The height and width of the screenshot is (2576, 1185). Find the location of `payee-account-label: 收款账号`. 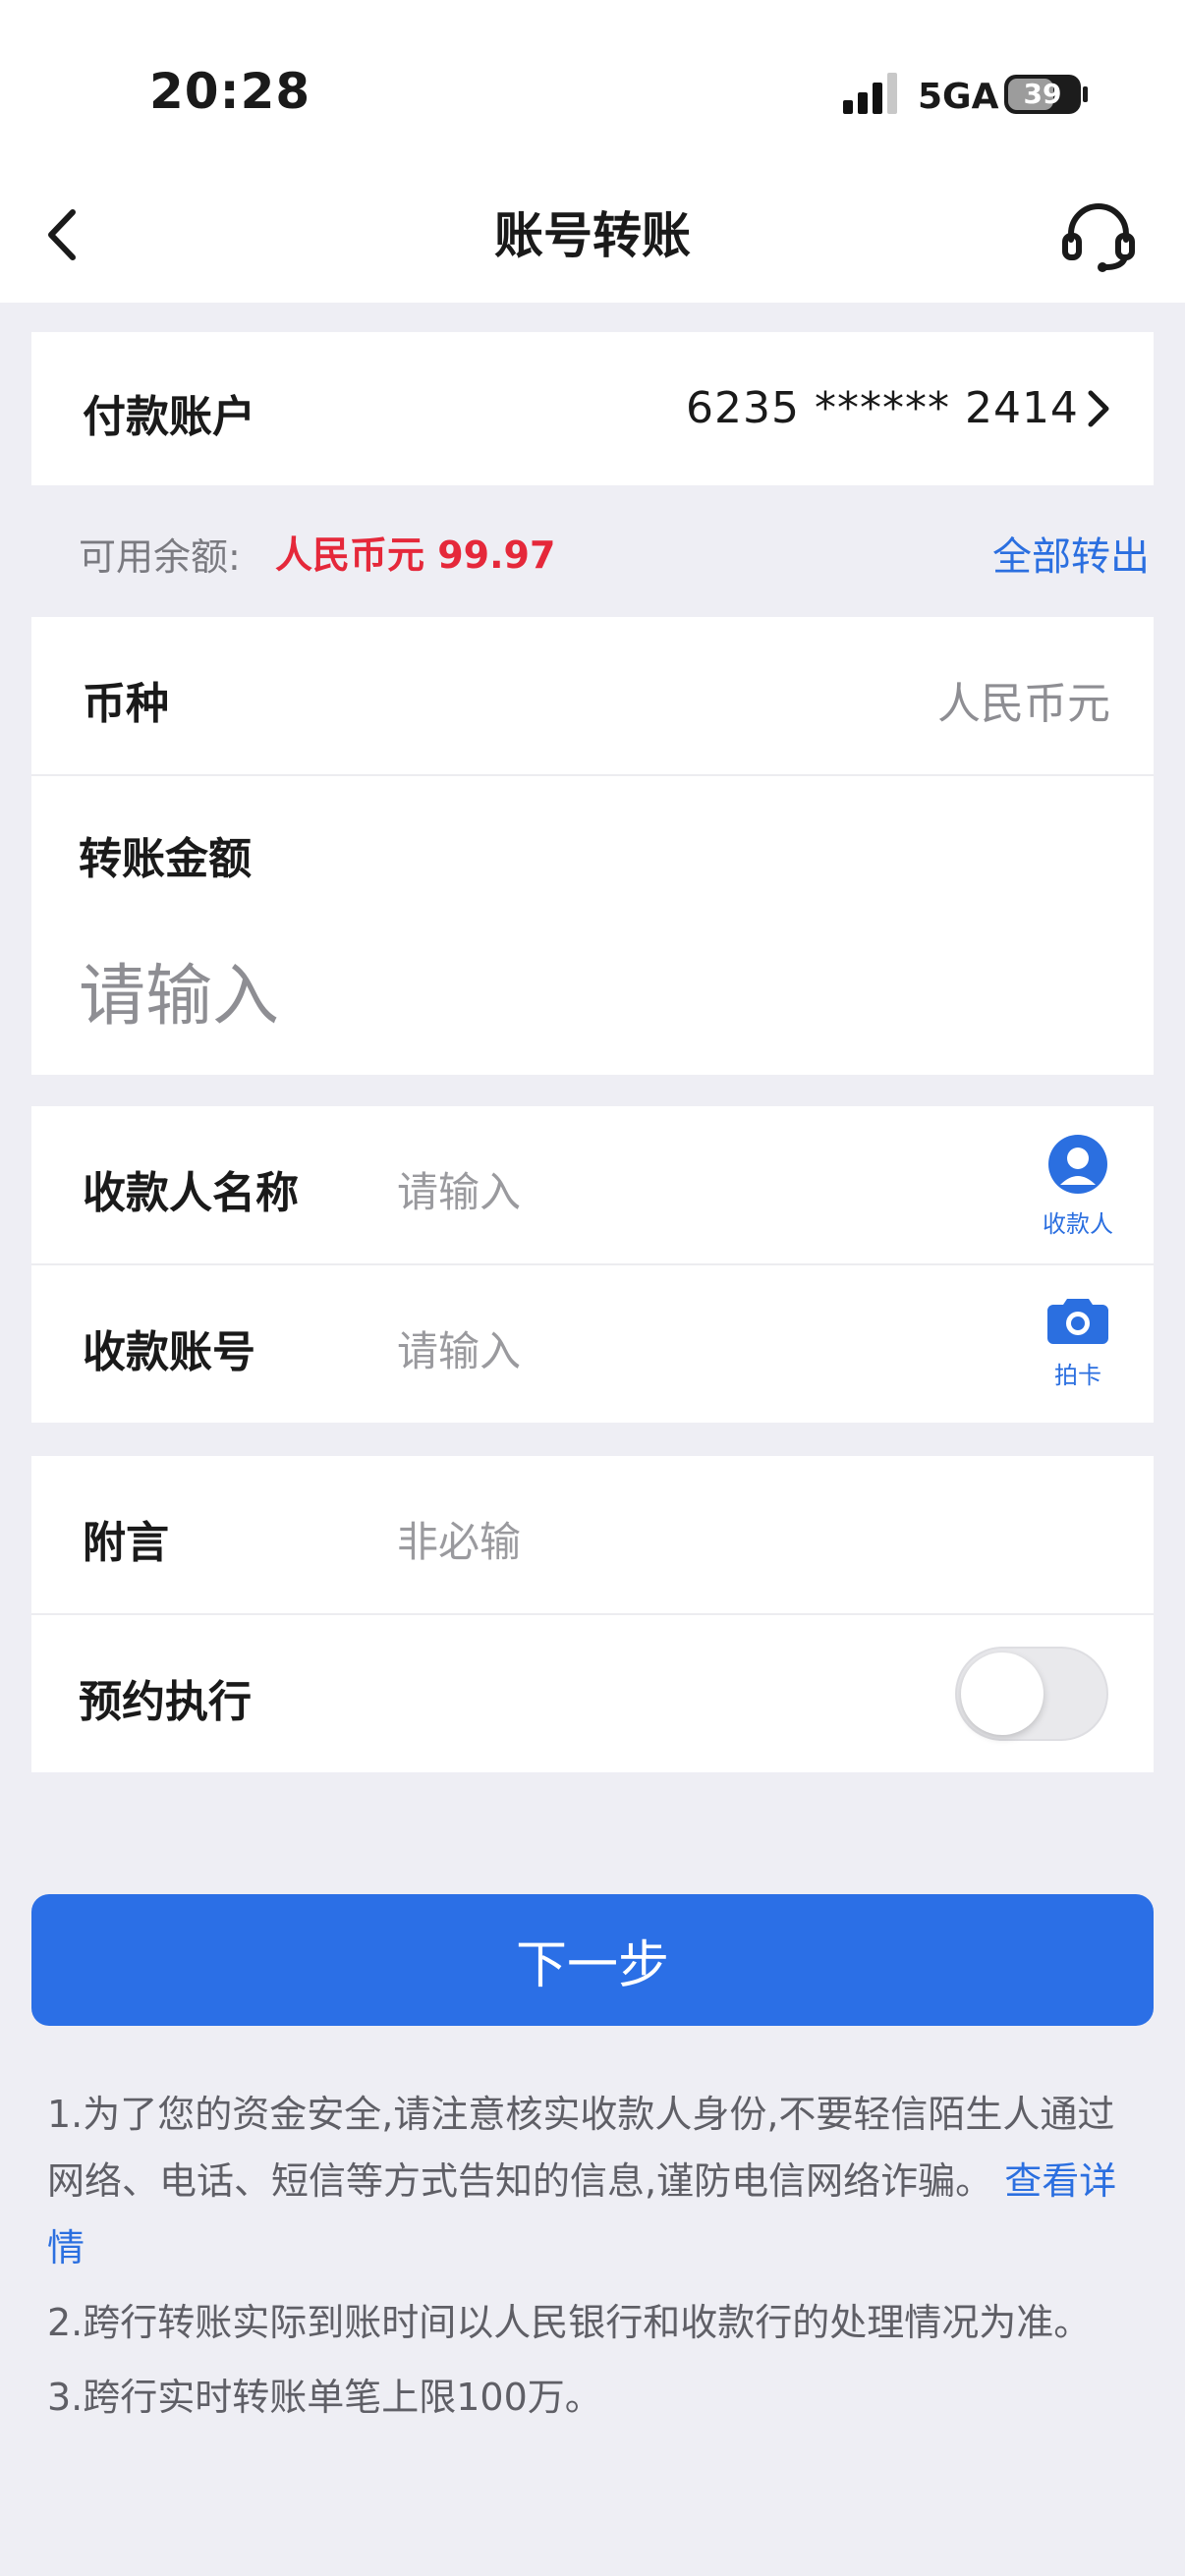

payee-account-label: 收款账号 is located at coordinates (169, 1352).